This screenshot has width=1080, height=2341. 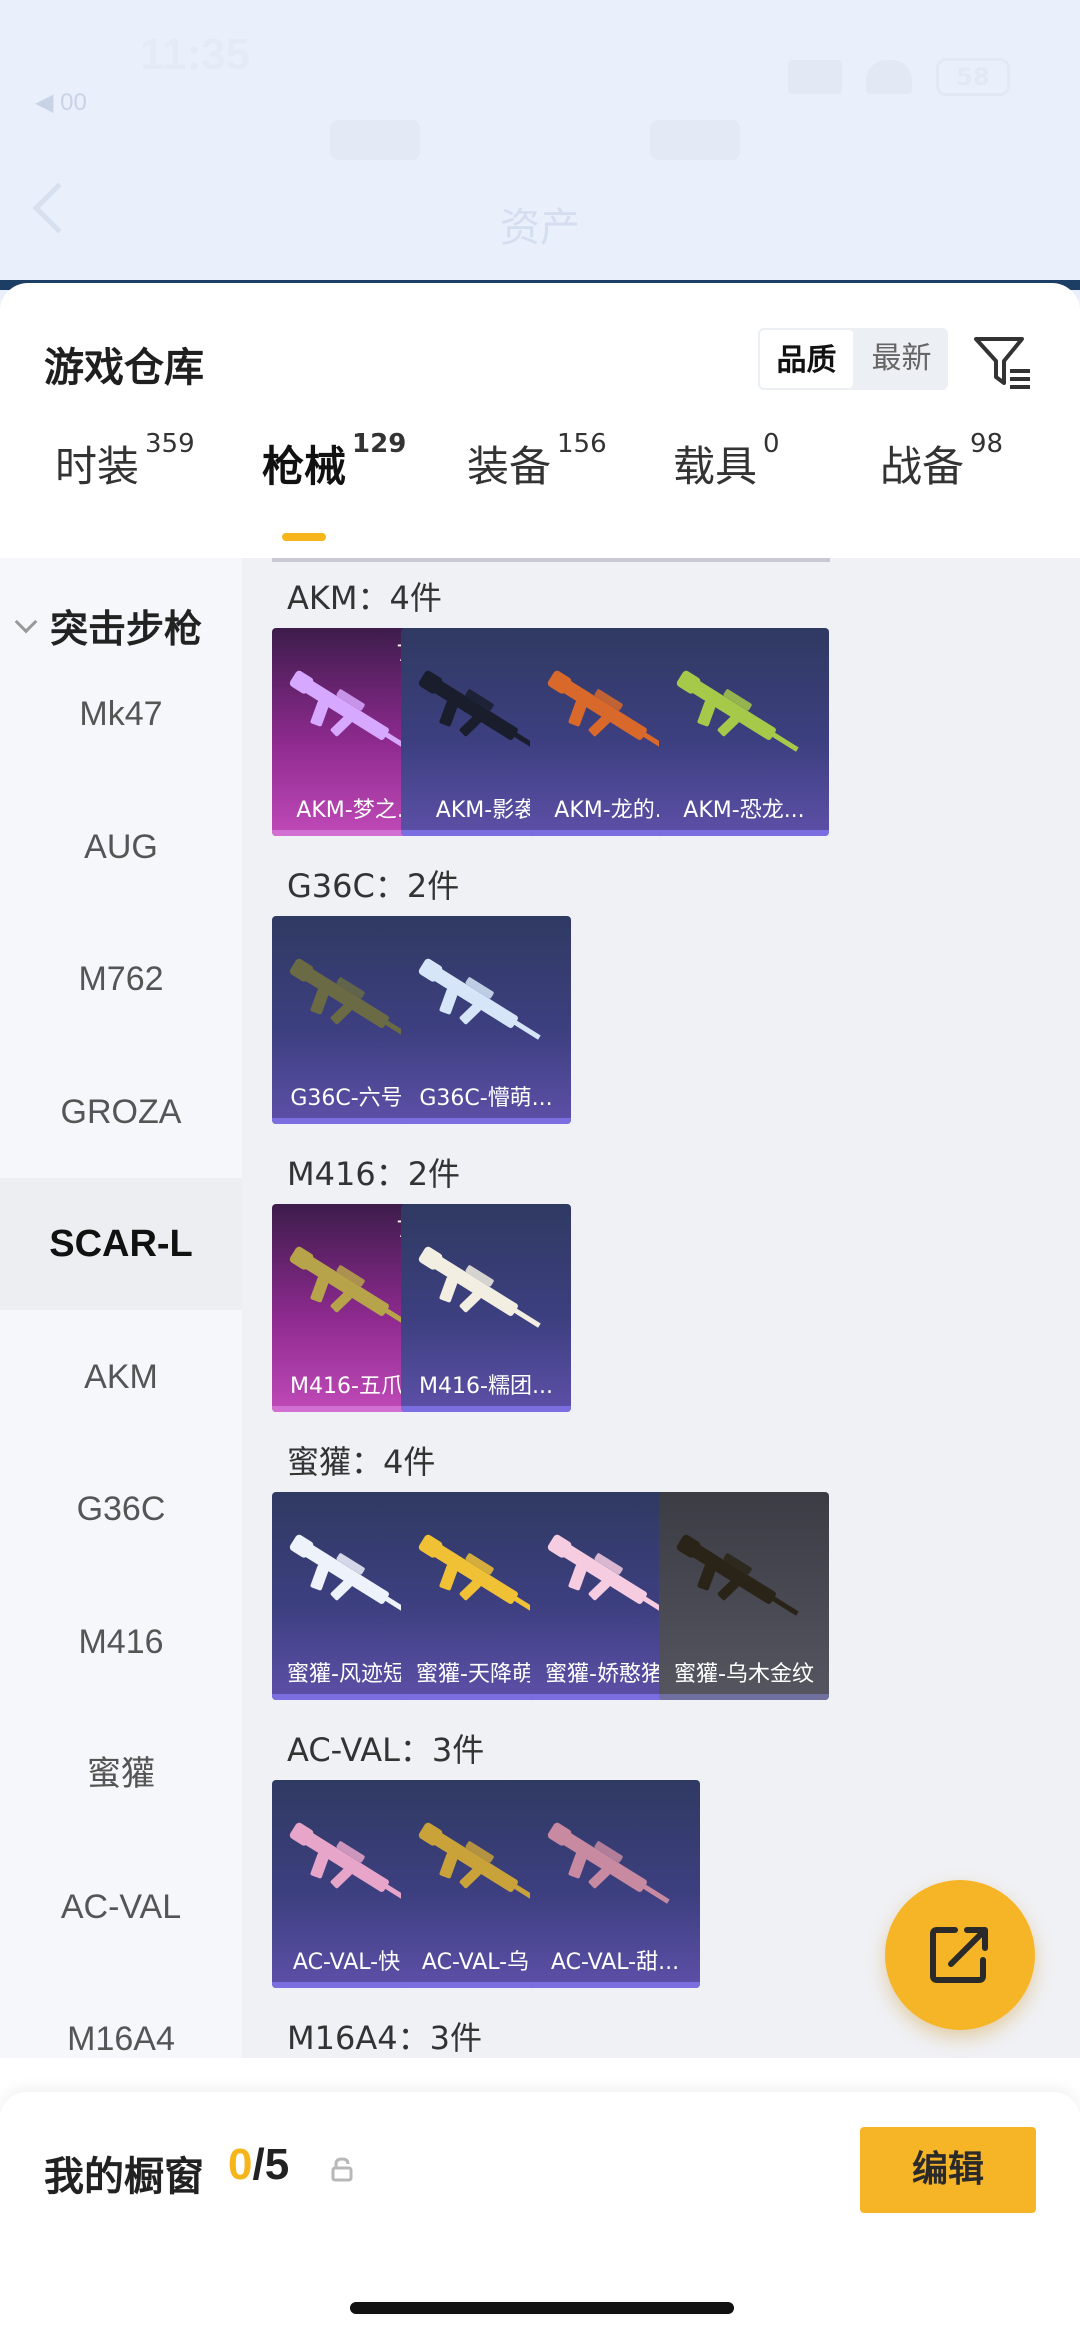 I want to click on group-title: M416：2件, so click(x=374, y=1174).